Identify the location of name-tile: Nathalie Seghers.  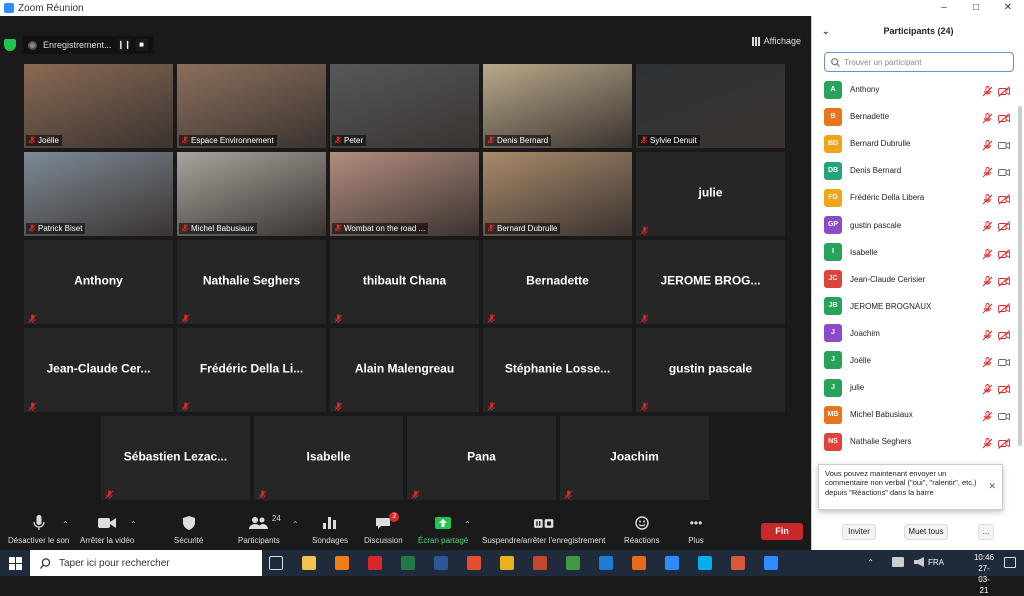
(251, 282).